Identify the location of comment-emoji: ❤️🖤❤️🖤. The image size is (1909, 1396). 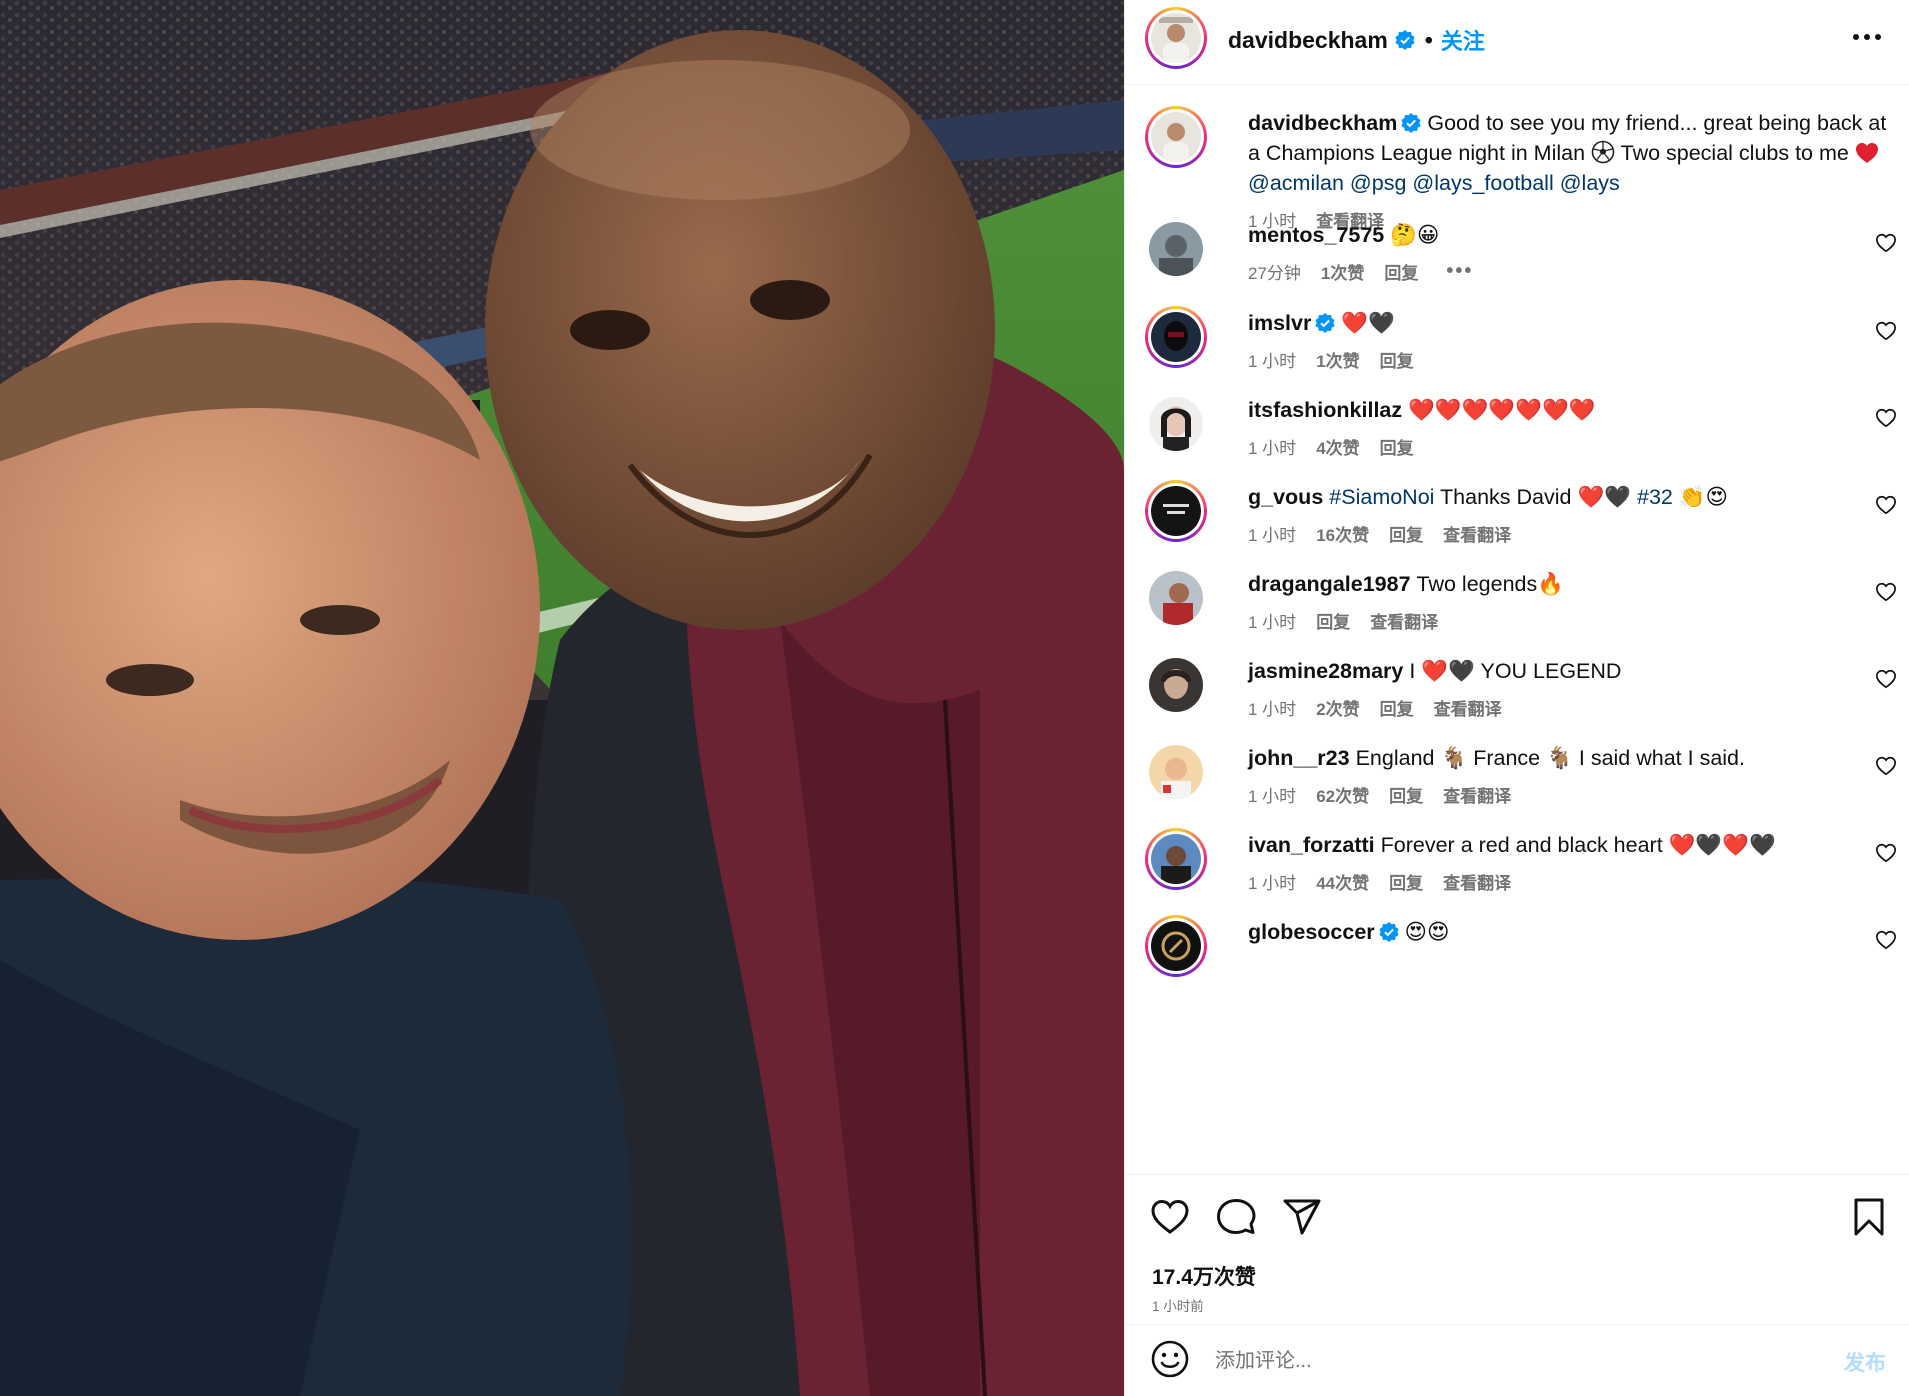
(1722, 845).